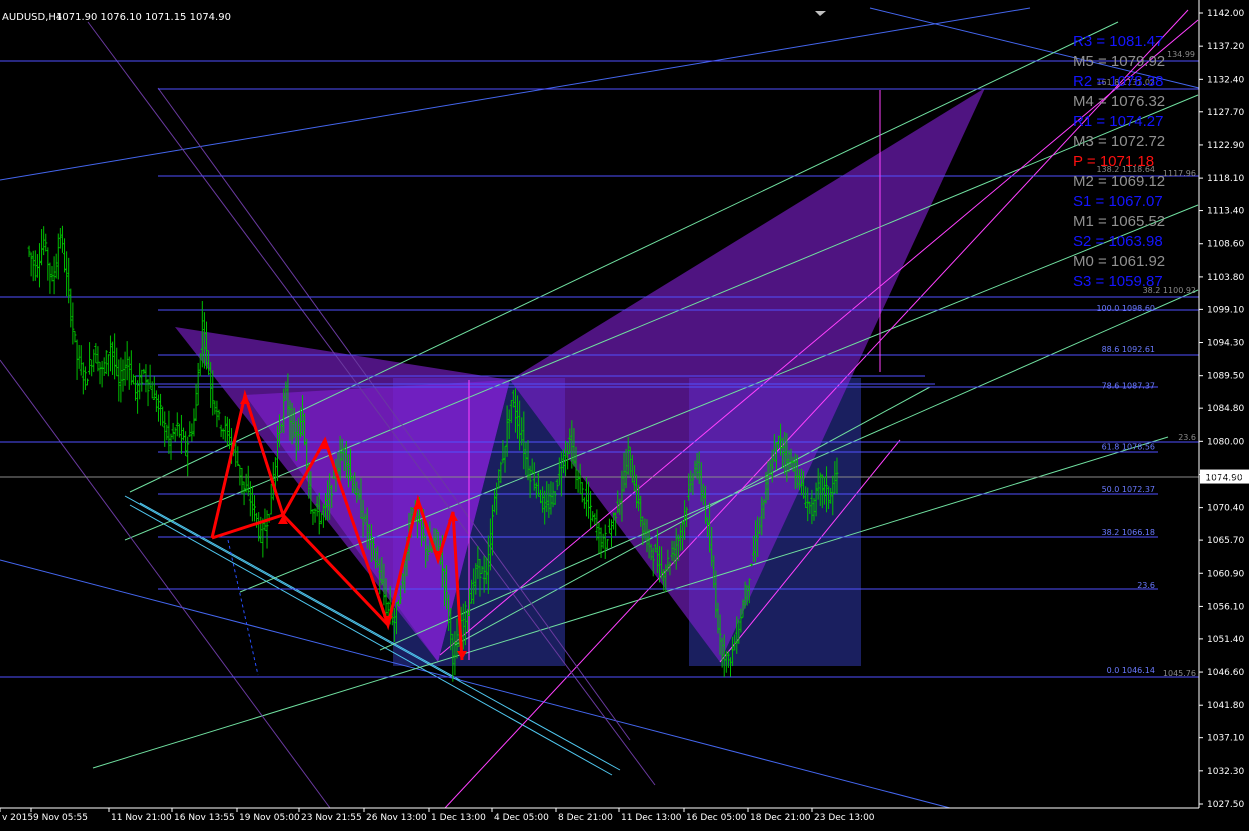  I want to click on extension-label: 1117.96, so click(1179, 173).